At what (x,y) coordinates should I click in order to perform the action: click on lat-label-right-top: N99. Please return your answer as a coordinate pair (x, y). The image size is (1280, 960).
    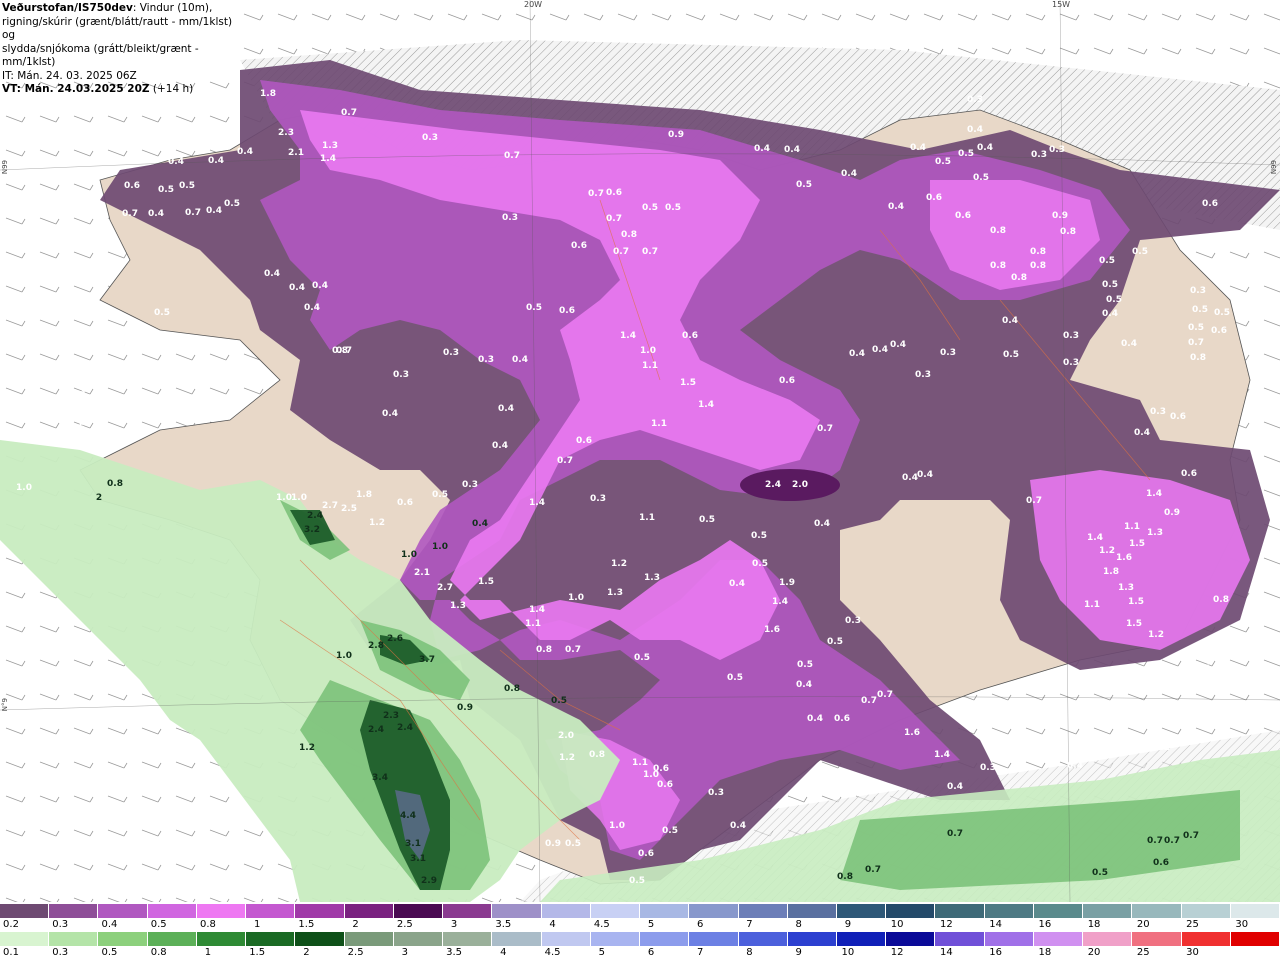
    Looking at the image, I should click on (1274, 167).